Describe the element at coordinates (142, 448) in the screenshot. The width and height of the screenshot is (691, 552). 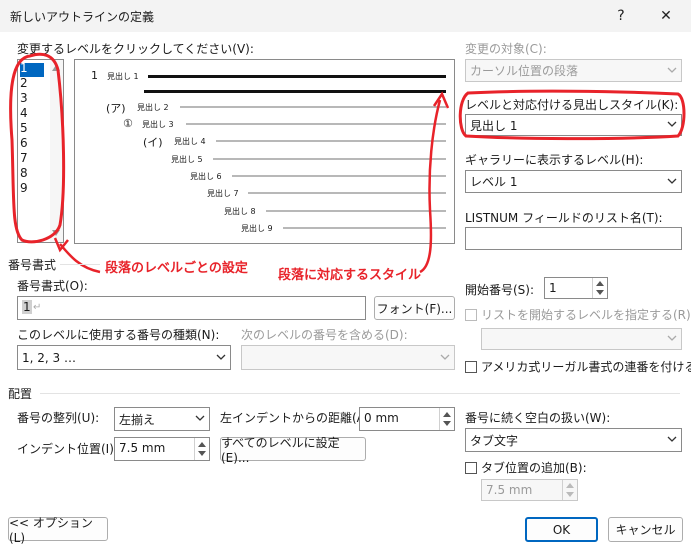
I see `indent-value: 7.5 mm` at that location.